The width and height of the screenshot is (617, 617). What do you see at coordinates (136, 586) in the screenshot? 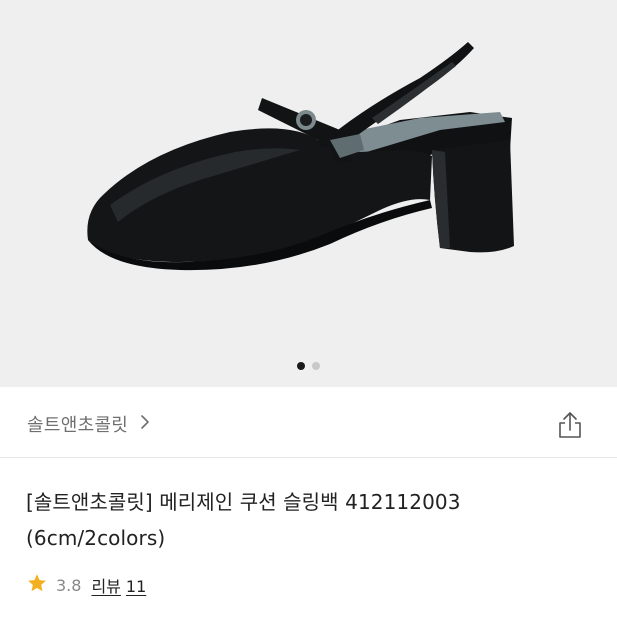
I see `review-count: 11` at bounding box center [136, 586].